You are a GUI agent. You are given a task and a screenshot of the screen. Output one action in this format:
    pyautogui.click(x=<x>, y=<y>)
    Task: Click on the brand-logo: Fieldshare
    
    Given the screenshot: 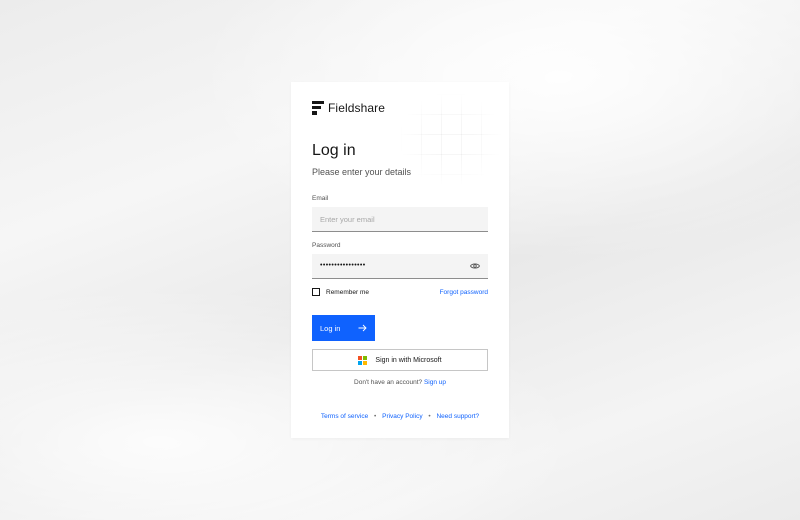 What is the action you would take?
    pyautogui.click(x=348, y=108)
    